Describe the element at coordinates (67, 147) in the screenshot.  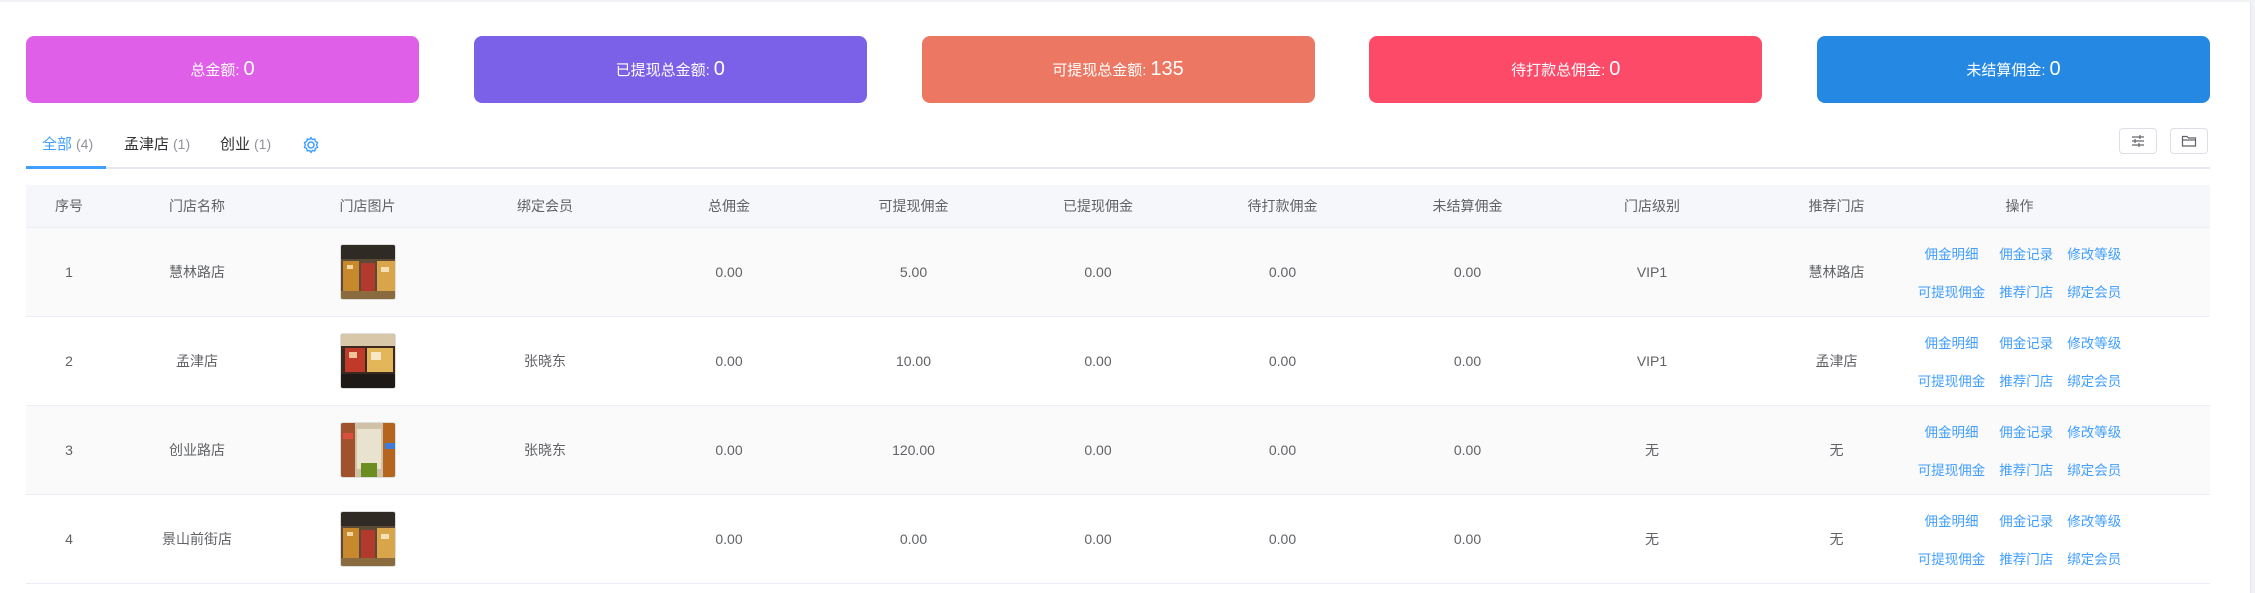
I see `tab-all: 全部 (4)` at that location.